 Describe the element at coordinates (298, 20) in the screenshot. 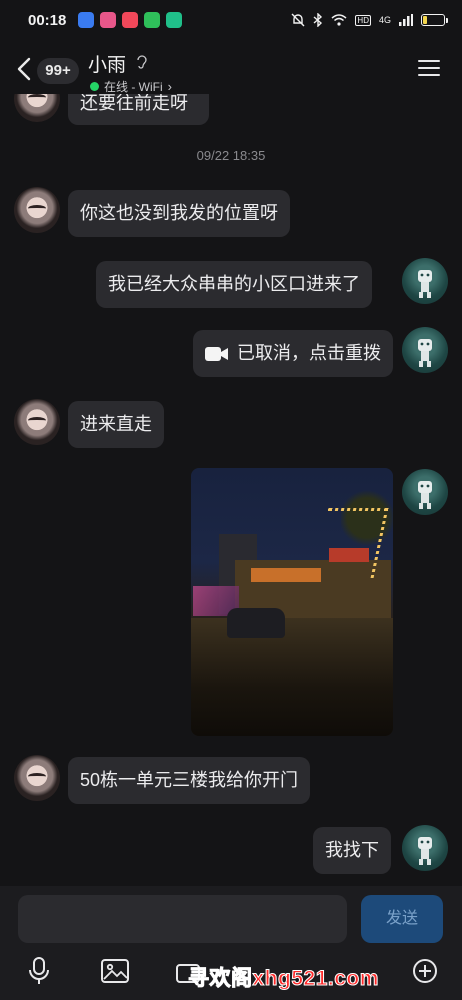

I see `mute-bell-icon` at that location.